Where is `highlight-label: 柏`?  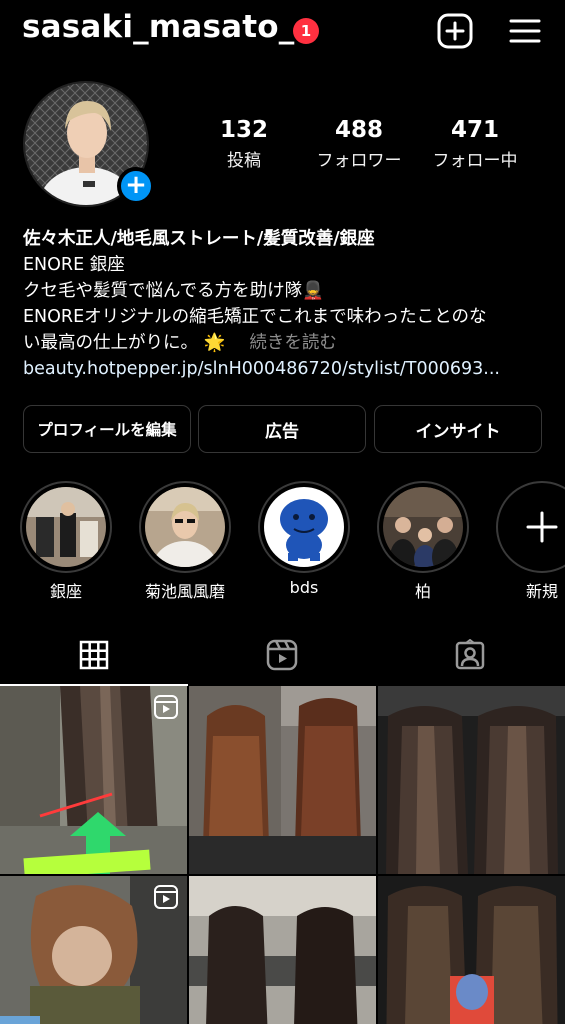
highlight-label: 柏 is located at coordinates (422, 591).